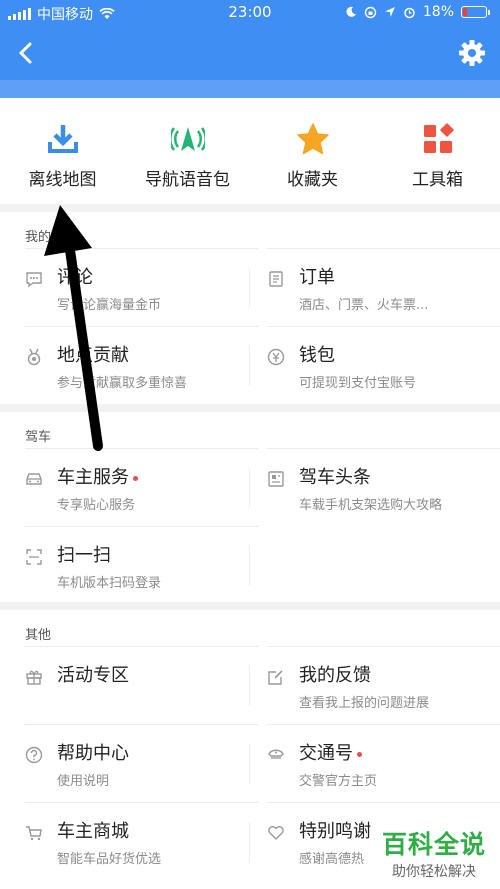 The image size is (500, 889). Describe the element at coordinates (383, 763) in the screenshot. I see `traffic-account-item: 交通号 交警官方主页` at that location.